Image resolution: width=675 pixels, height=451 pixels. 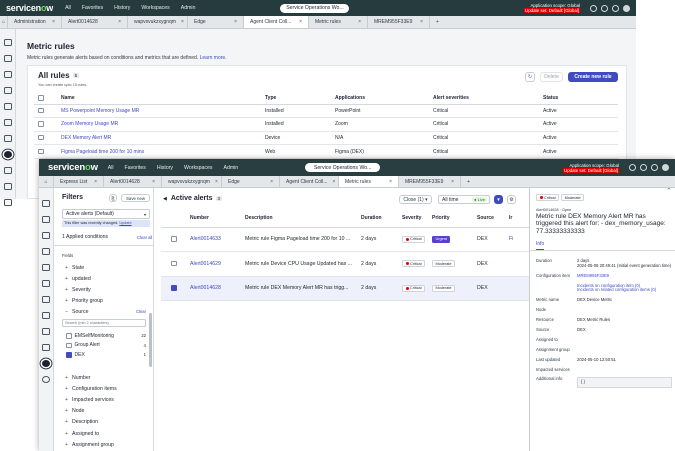 I want to click on tab-express-list: Express List ×, so click(x=79, y=181).